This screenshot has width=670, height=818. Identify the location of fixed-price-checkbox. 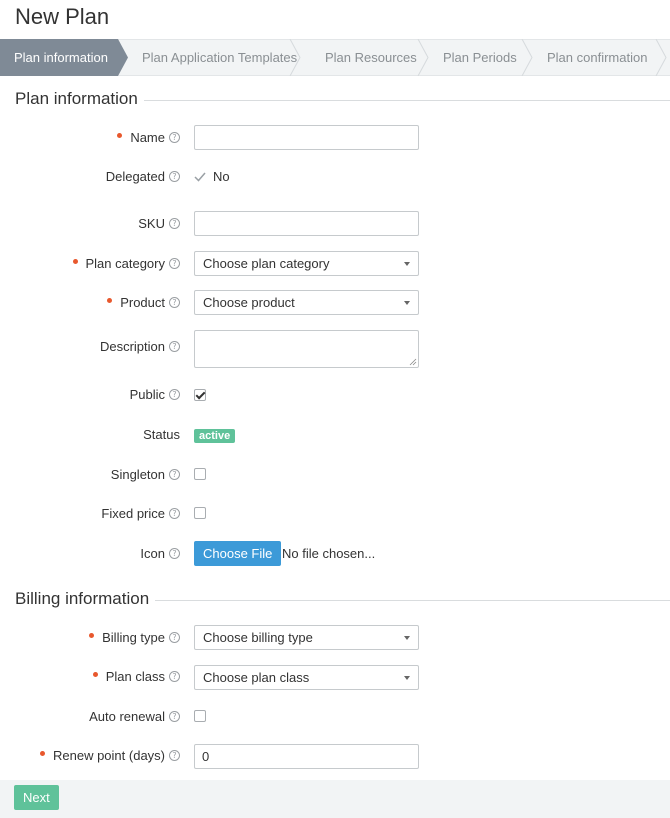
(200, 513).